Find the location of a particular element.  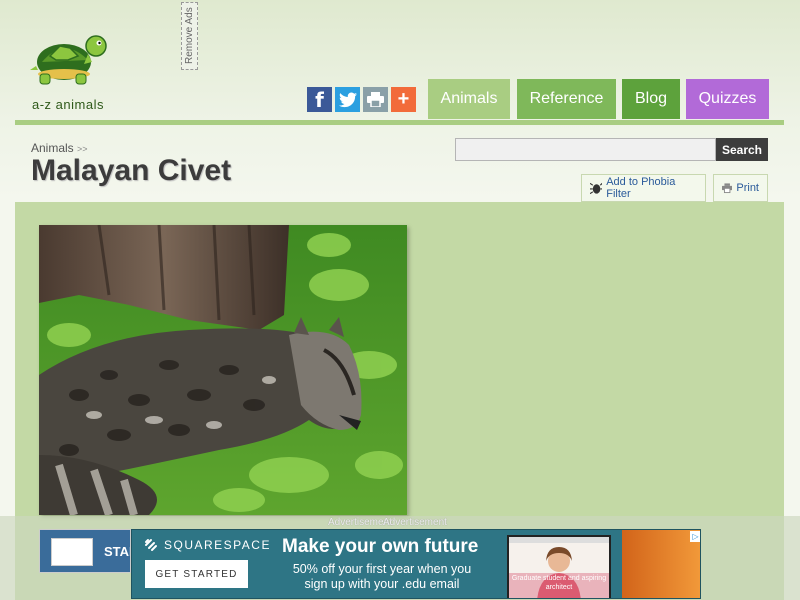

ad-card-image is located at coordinates (72, 552).